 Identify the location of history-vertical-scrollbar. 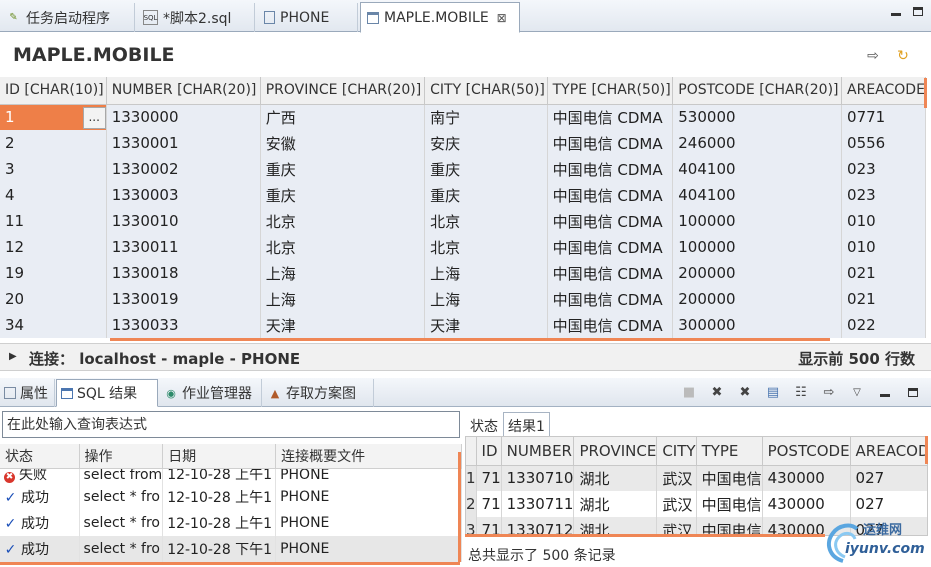
(459, 507).